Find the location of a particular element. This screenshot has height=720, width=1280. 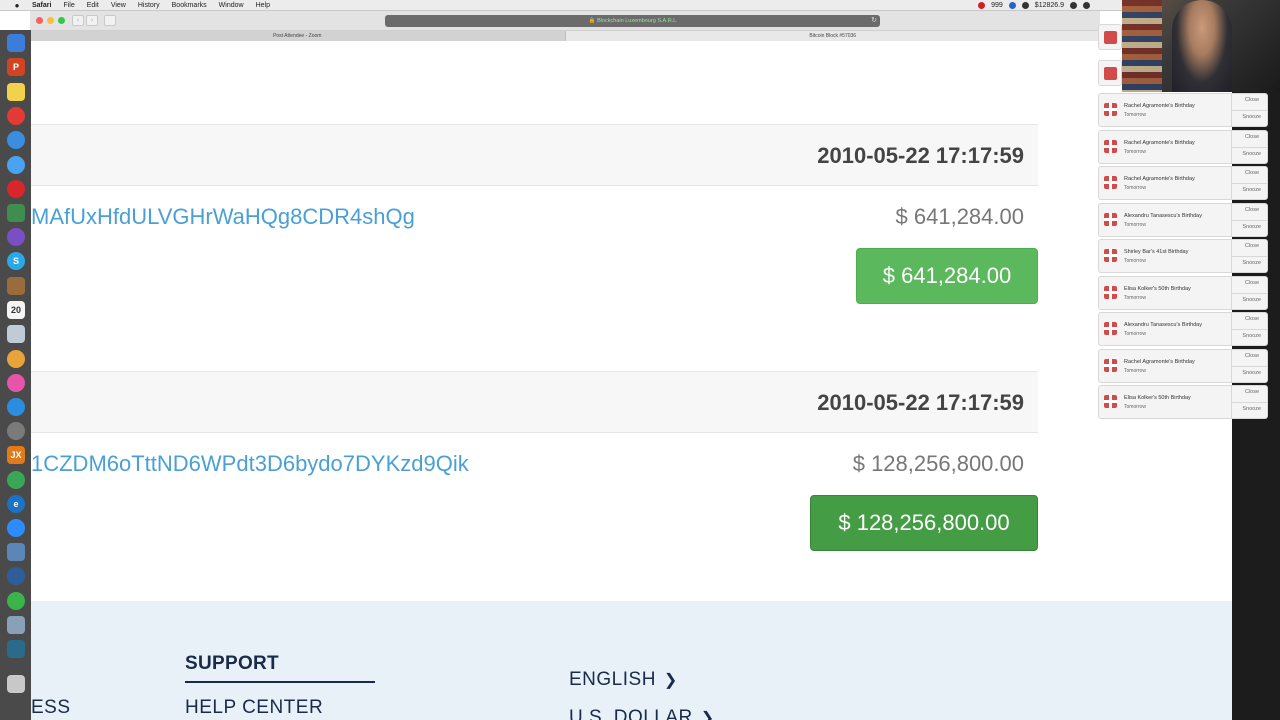

reload-icon: ↻ is located at coordinates (874, 21).